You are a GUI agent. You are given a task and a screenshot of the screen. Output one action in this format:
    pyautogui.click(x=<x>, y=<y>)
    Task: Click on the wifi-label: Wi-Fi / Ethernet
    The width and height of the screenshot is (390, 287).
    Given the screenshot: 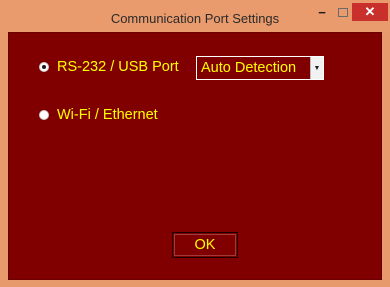 What is the action you would take?
    pyautogui.click(x=107, y=115)
    